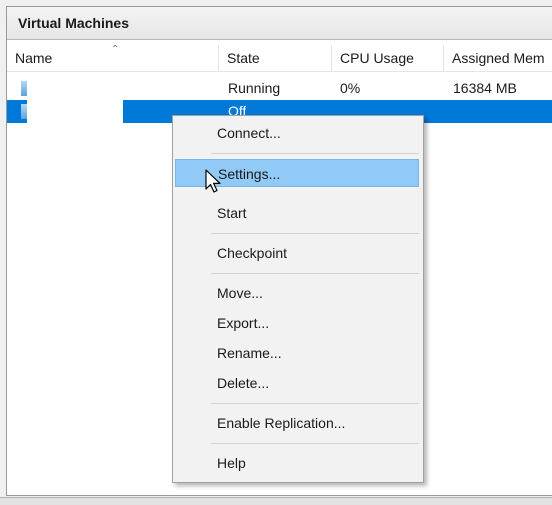 Image resolution: width=552 pixels, height=505 pixels. What do you see at coordinates (297, 253) in the screenshot?
I see `menu-item-checkpoint: Checkpoint` at bounding box center [297, 253].